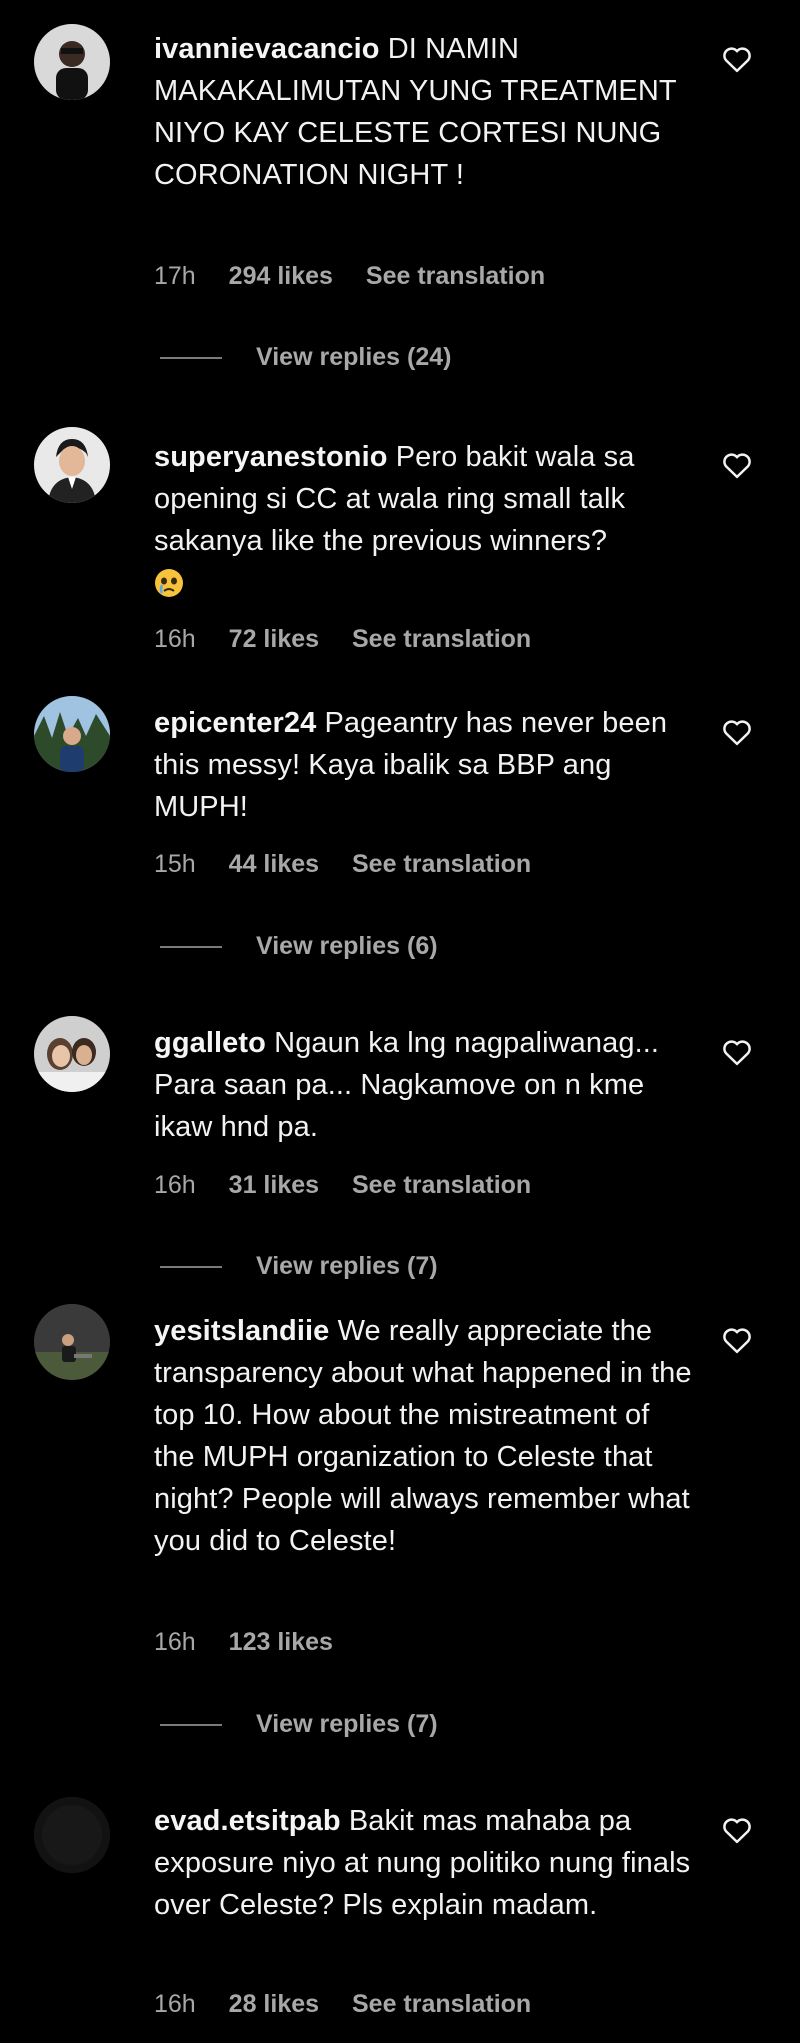 The image size is (800, 2043). Describe the element at coordinates (267, 49) in the screenshot. I see `comment-username: ivannievacancio` at that location.